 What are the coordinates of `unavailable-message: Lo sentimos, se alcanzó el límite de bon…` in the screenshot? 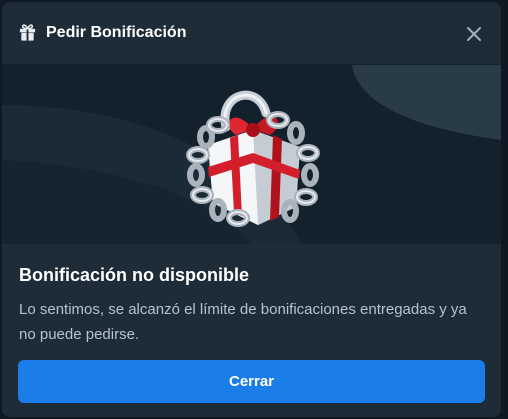 It's located at (243, 322).